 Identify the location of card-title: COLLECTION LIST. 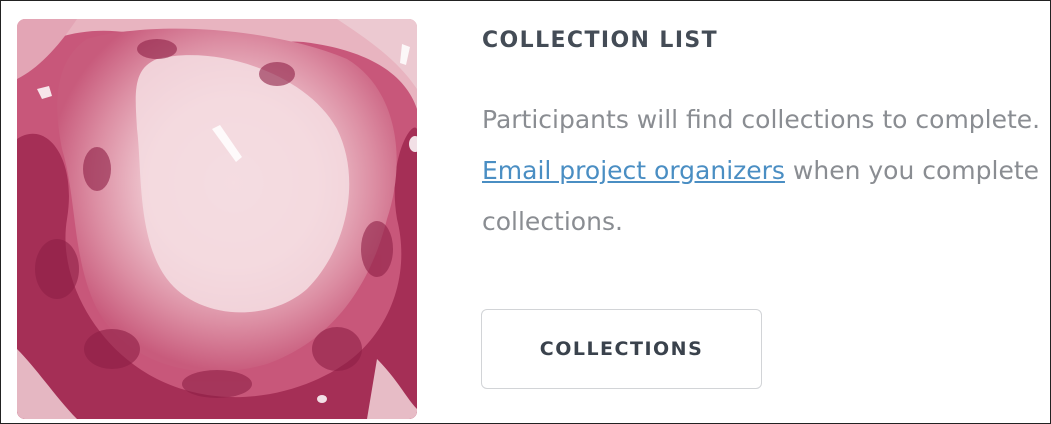
(600, 40).